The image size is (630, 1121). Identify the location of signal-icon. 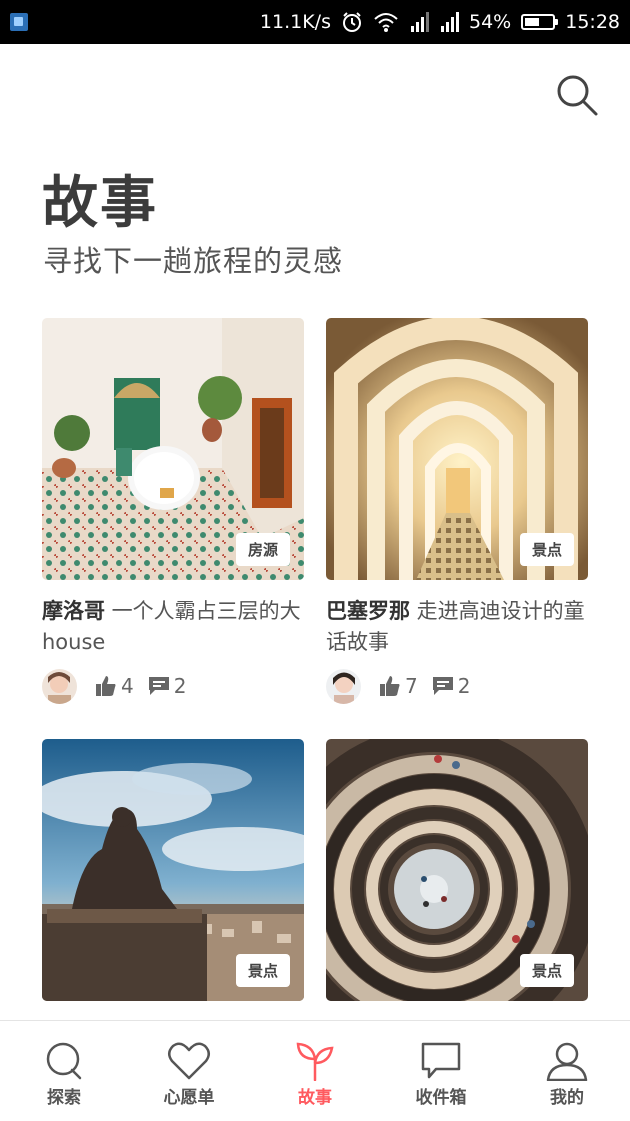
(420, 22).